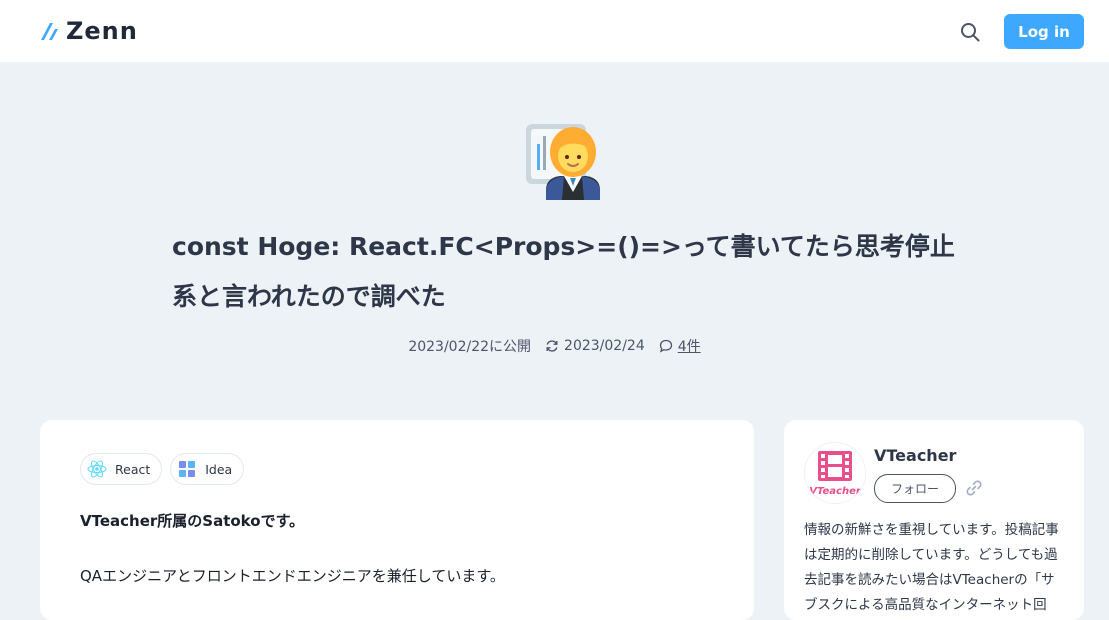  I want to click on published-date-text: 2023/02/22に公開, so click(470, 347).